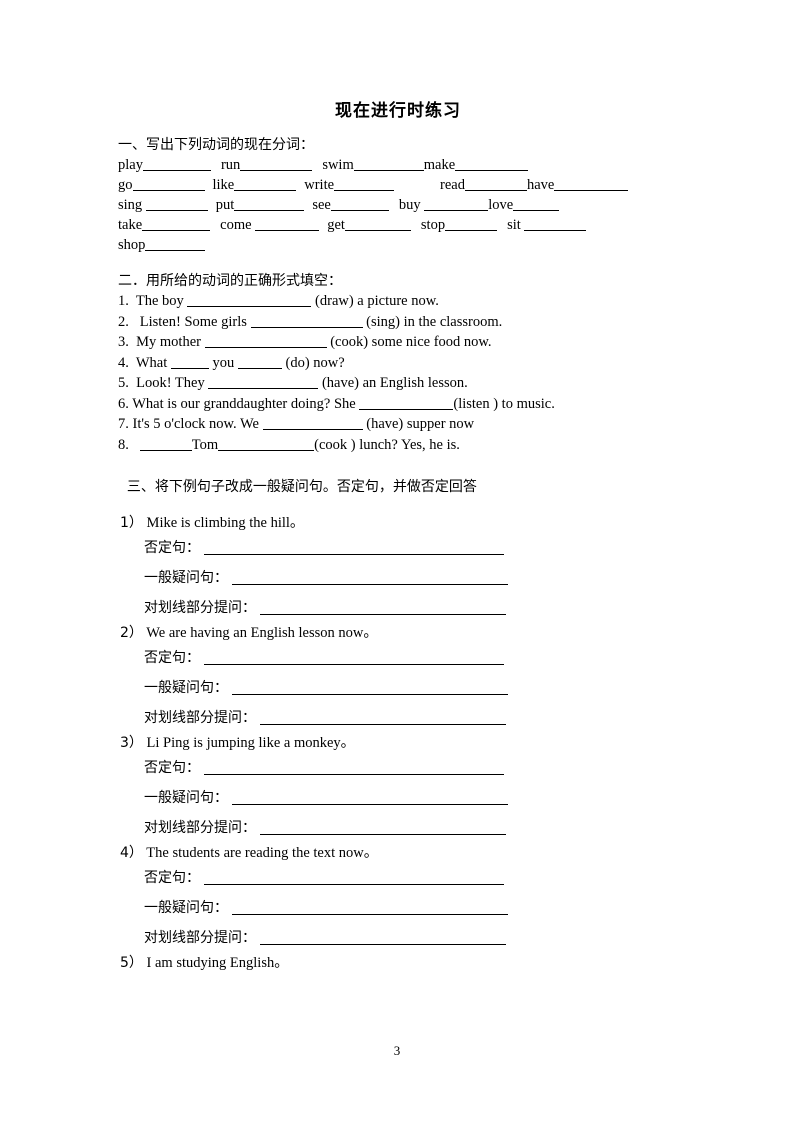 The image size is (794, 1123). Describe the element at coordinates (501, 205) in the screenshot. I see `verb-label: love` at that location.